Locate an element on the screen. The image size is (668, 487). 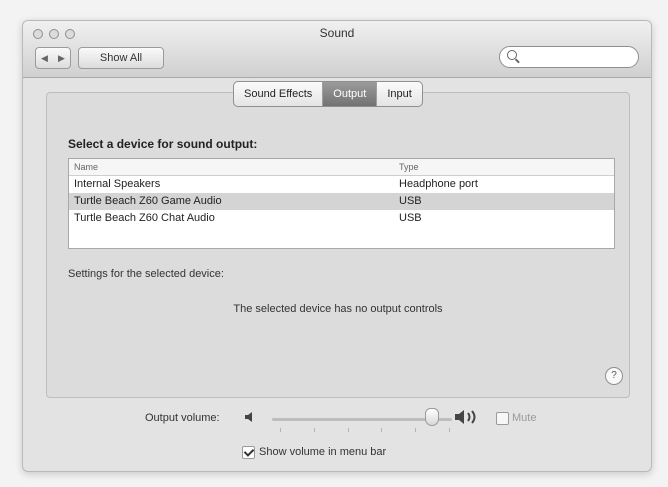
show-volume-label: Show volume in menu bar is located at coordinates (323, 452).